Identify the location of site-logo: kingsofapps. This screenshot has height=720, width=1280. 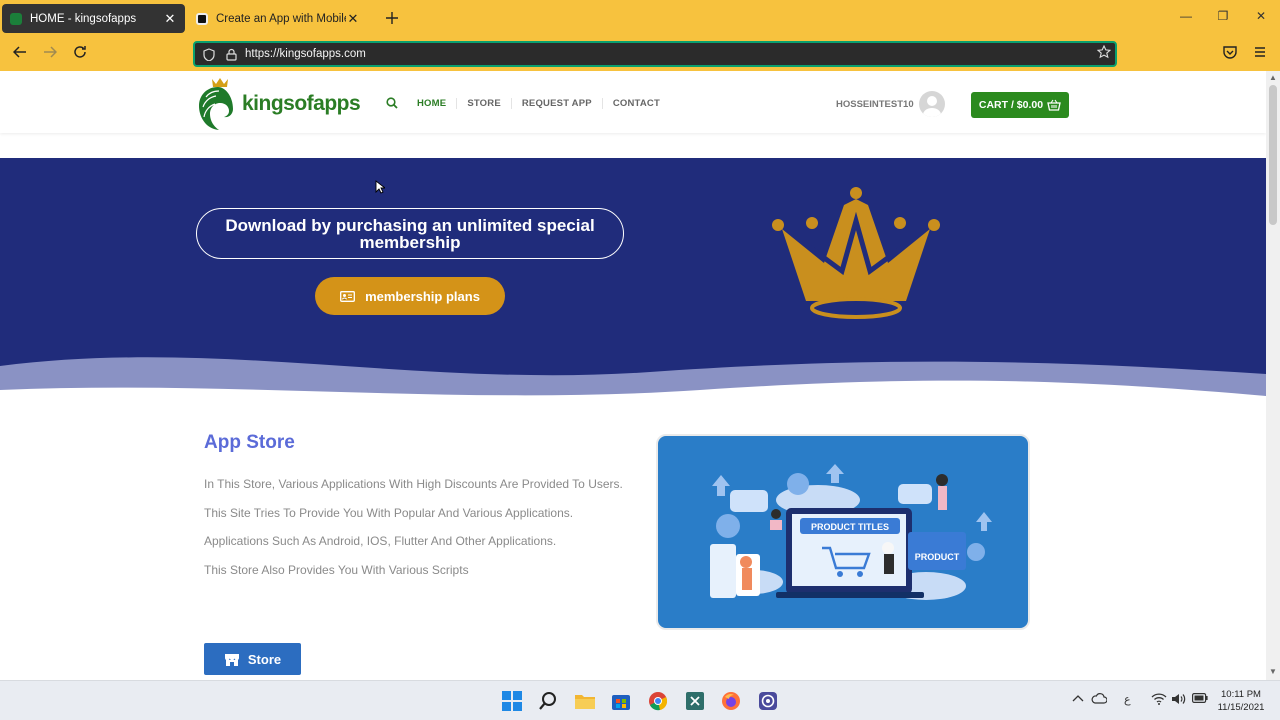
(279, 104).